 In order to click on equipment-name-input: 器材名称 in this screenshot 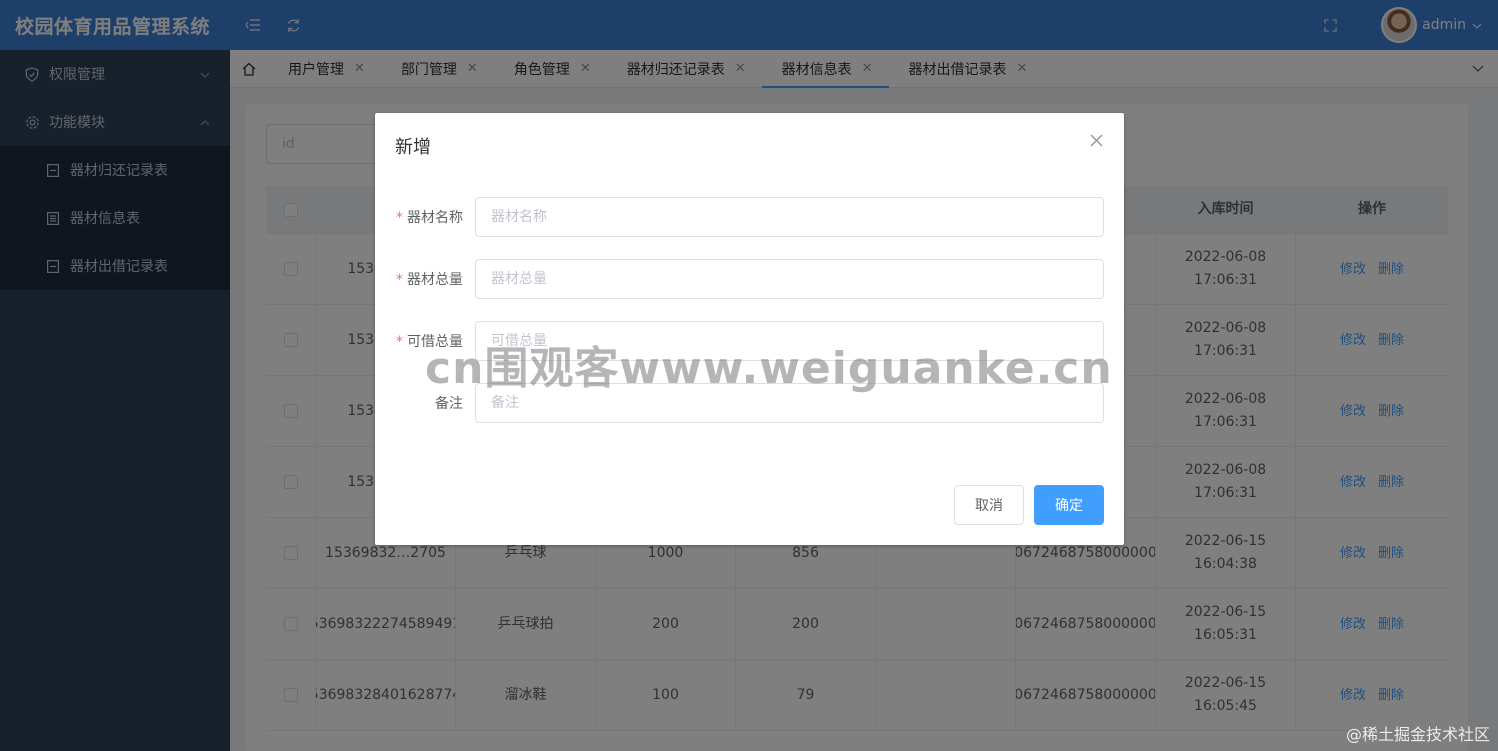, I will do `click(789, 217)`.